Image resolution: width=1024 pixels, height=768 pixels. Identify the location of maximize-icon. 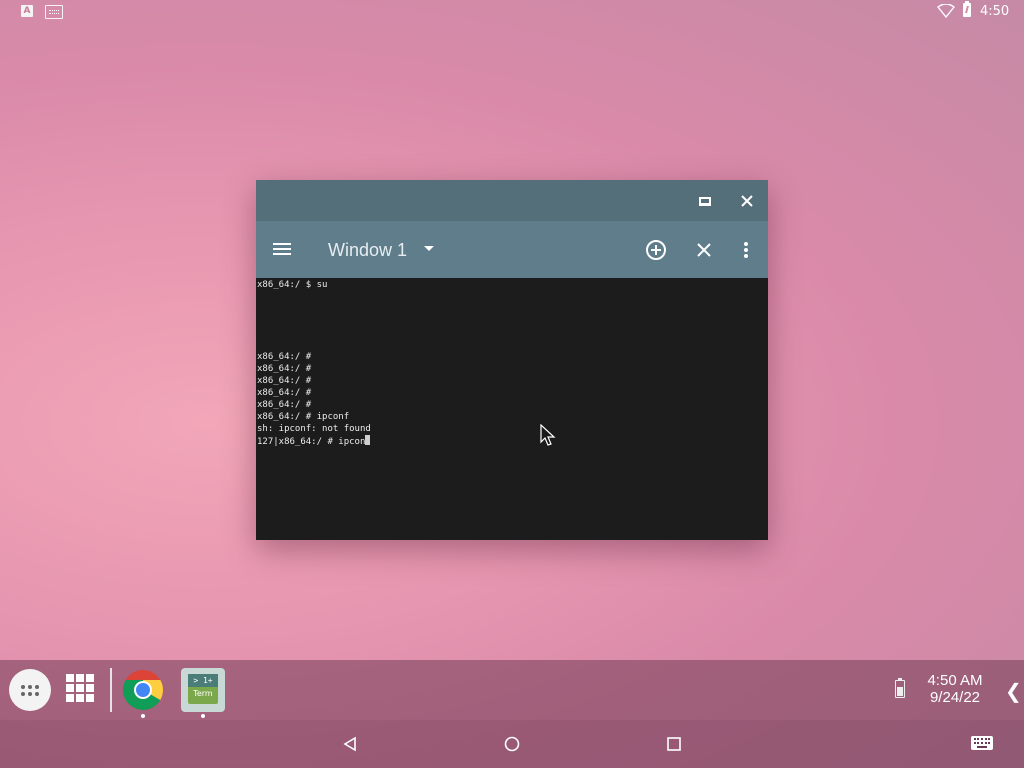
(705, 201).